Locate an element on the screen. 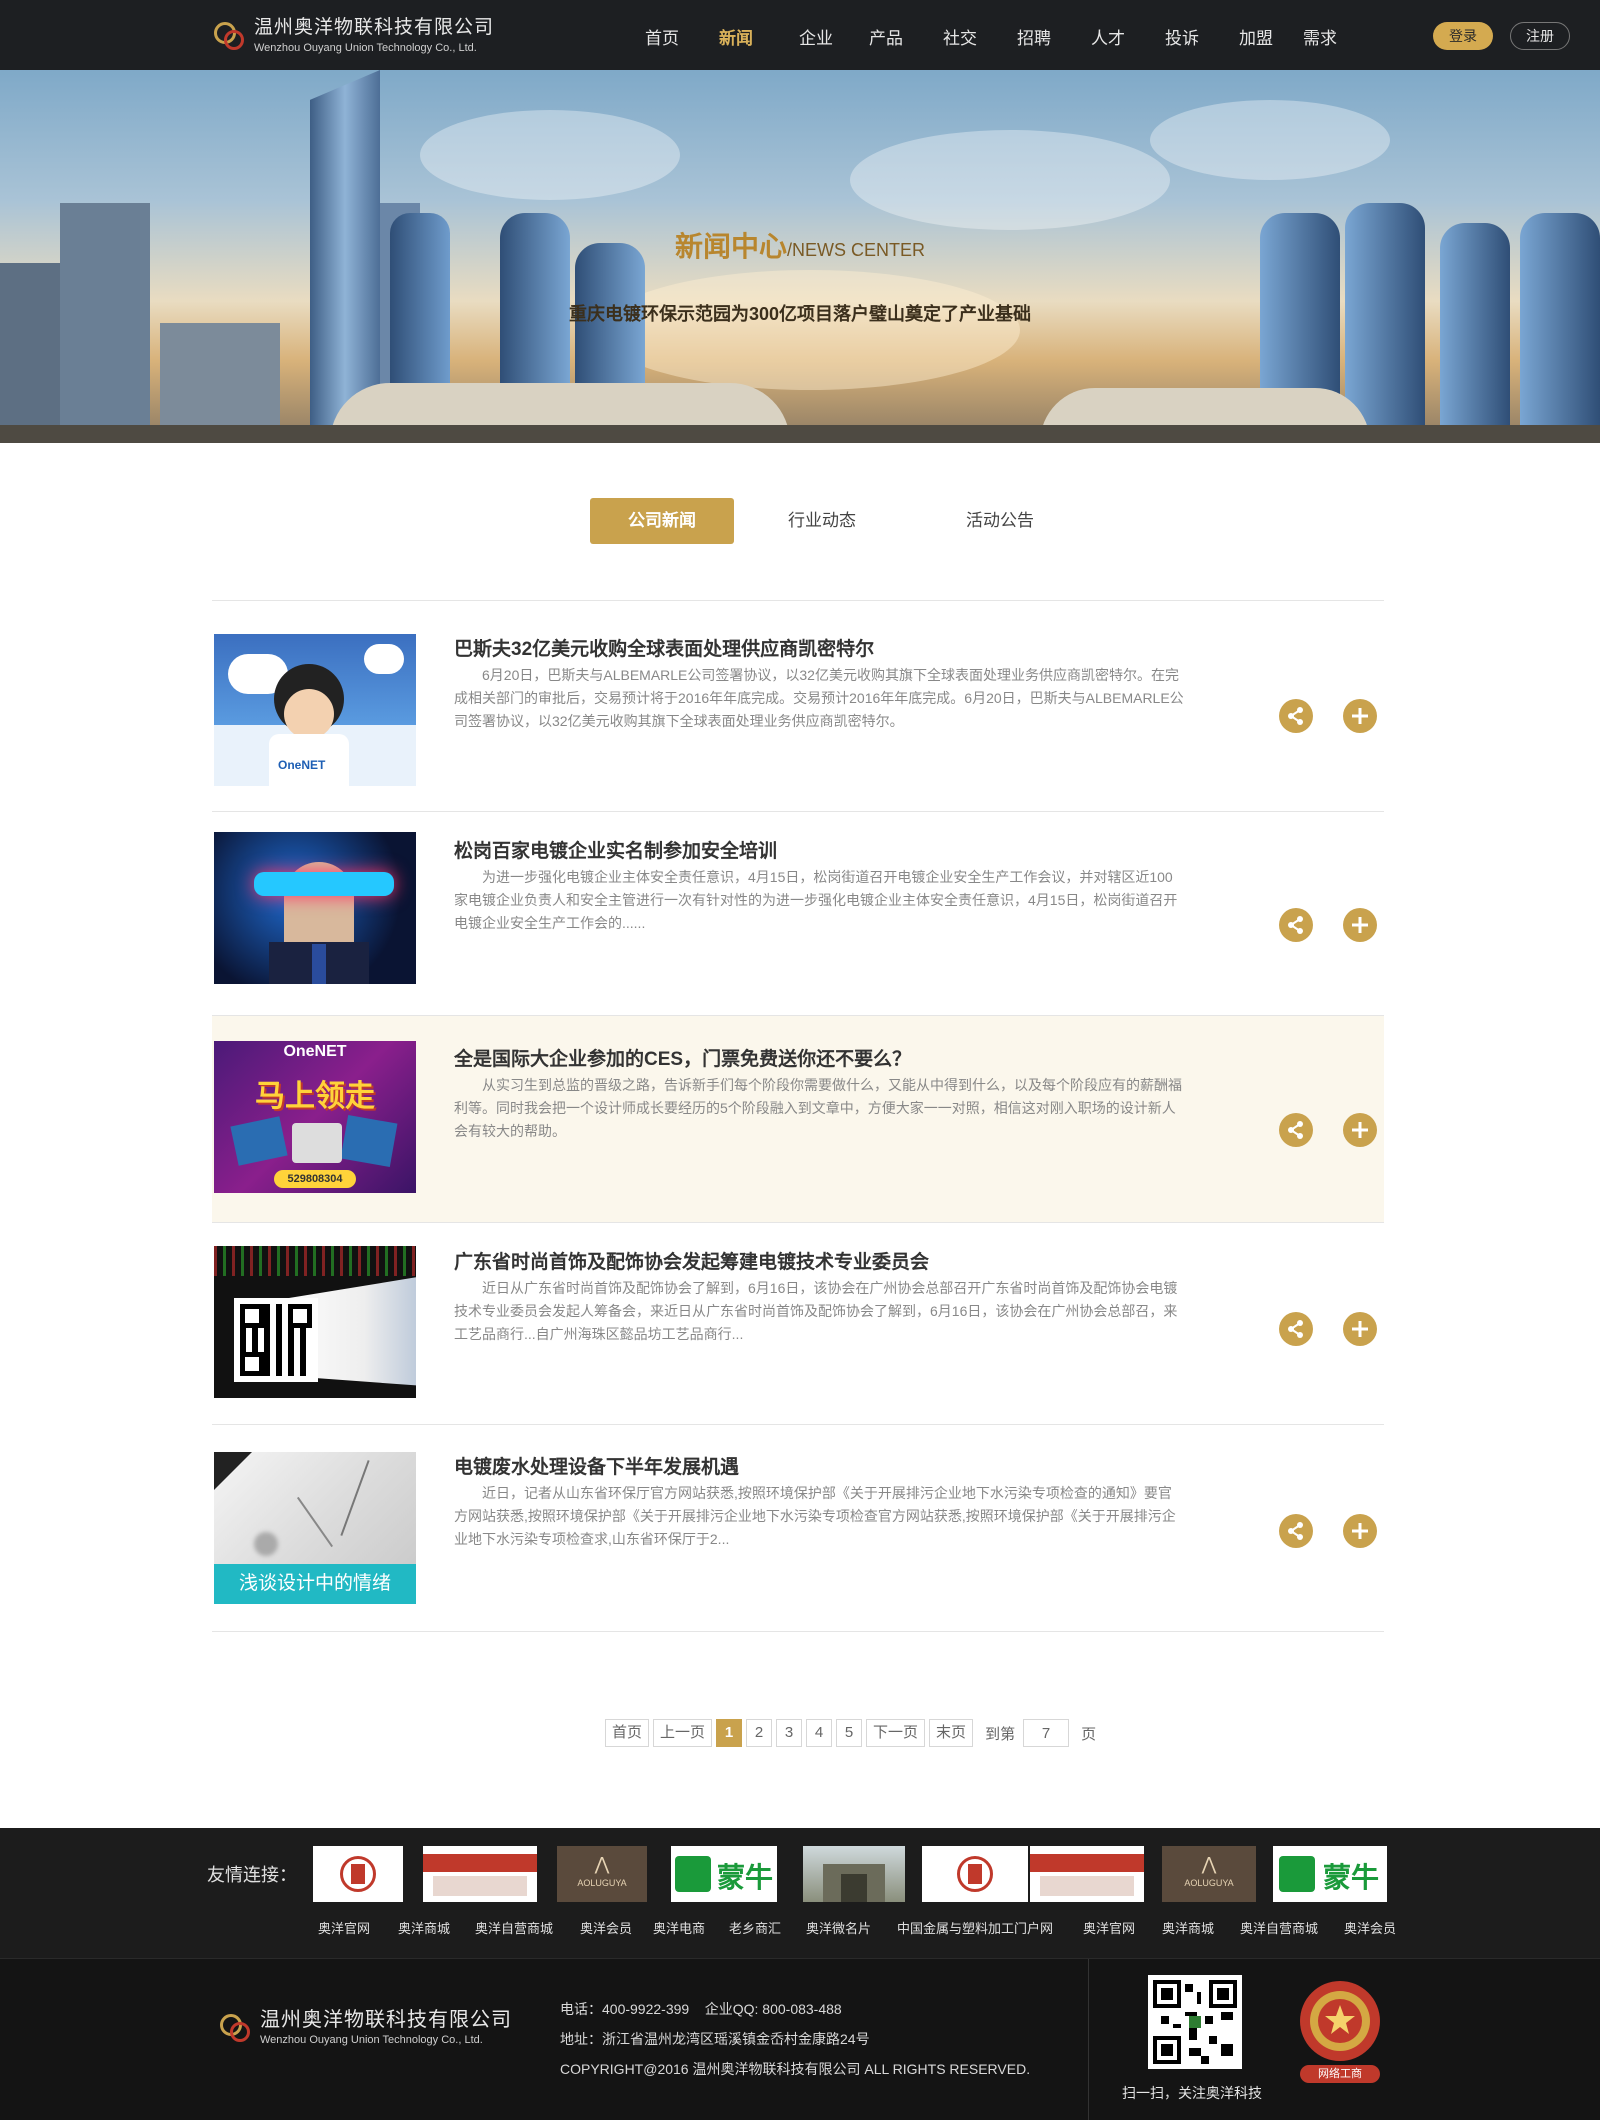  banner-title-cn: 新闻中心 is located at coordinates (730, 246).